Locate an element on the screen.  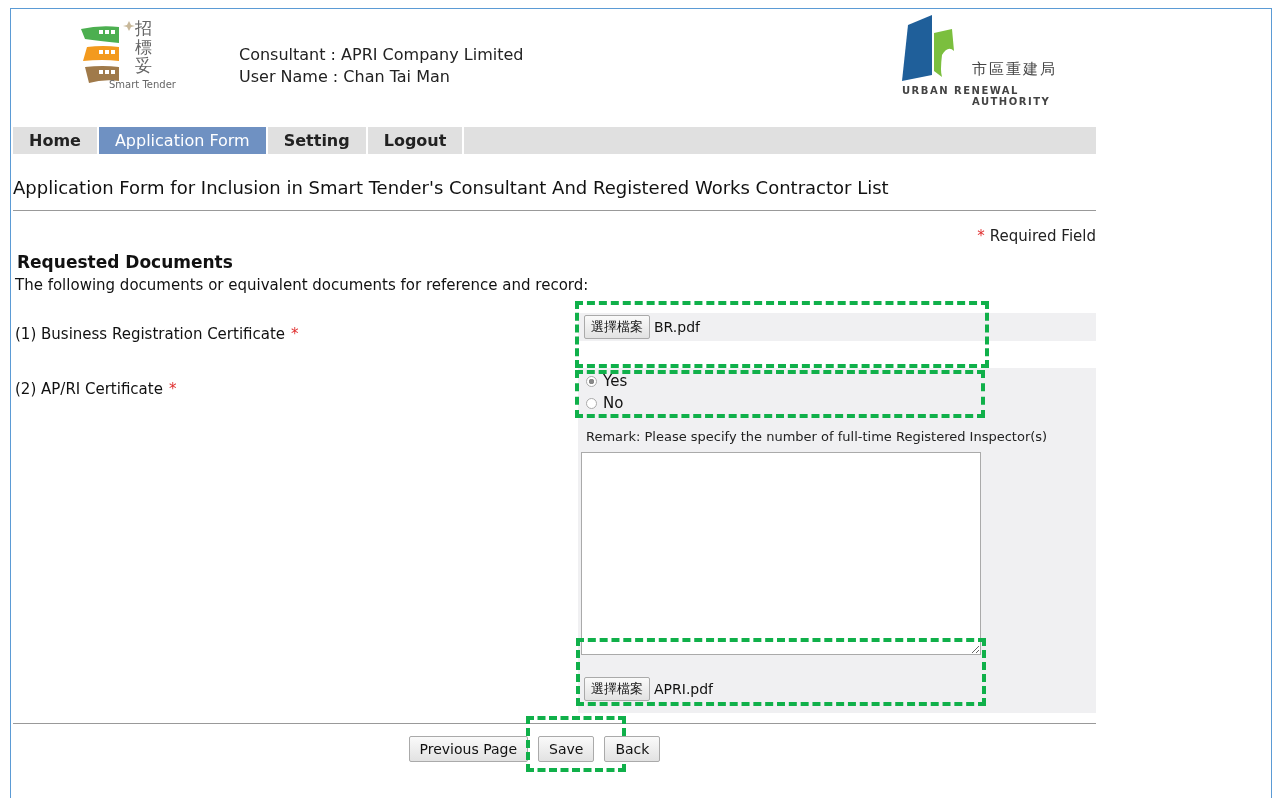
file-name: APRI.pdf is located at coordinates (684, 689).